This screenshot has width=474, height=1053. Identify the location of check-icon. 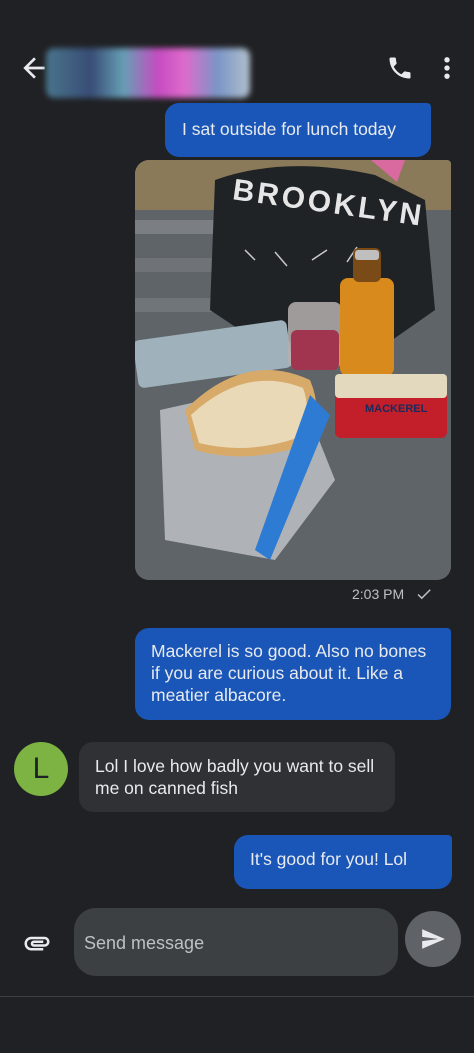
(424, 594).